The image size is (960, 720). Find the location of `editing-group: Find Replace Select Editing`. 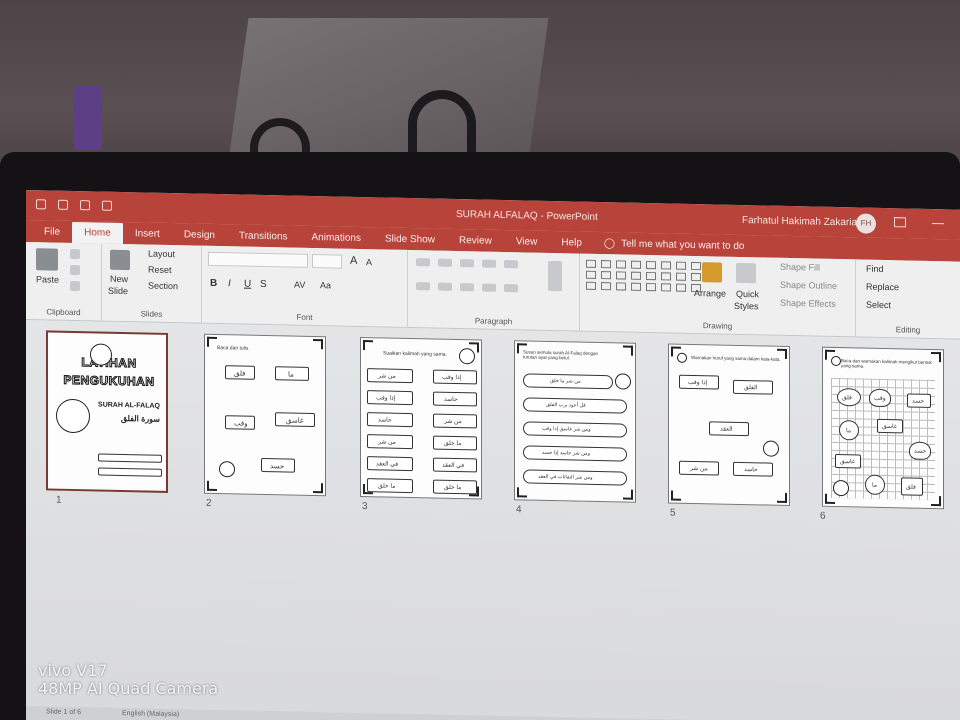

editing-group: Find Replace Select Editing is located at coordinates (908, 299).